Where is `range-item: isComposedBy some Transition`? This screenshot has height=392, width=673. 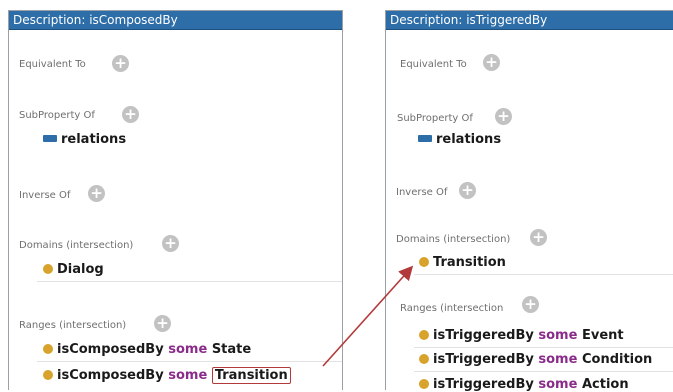
range-item: isComposedBy some Transition is located at coordinates (167, 375).